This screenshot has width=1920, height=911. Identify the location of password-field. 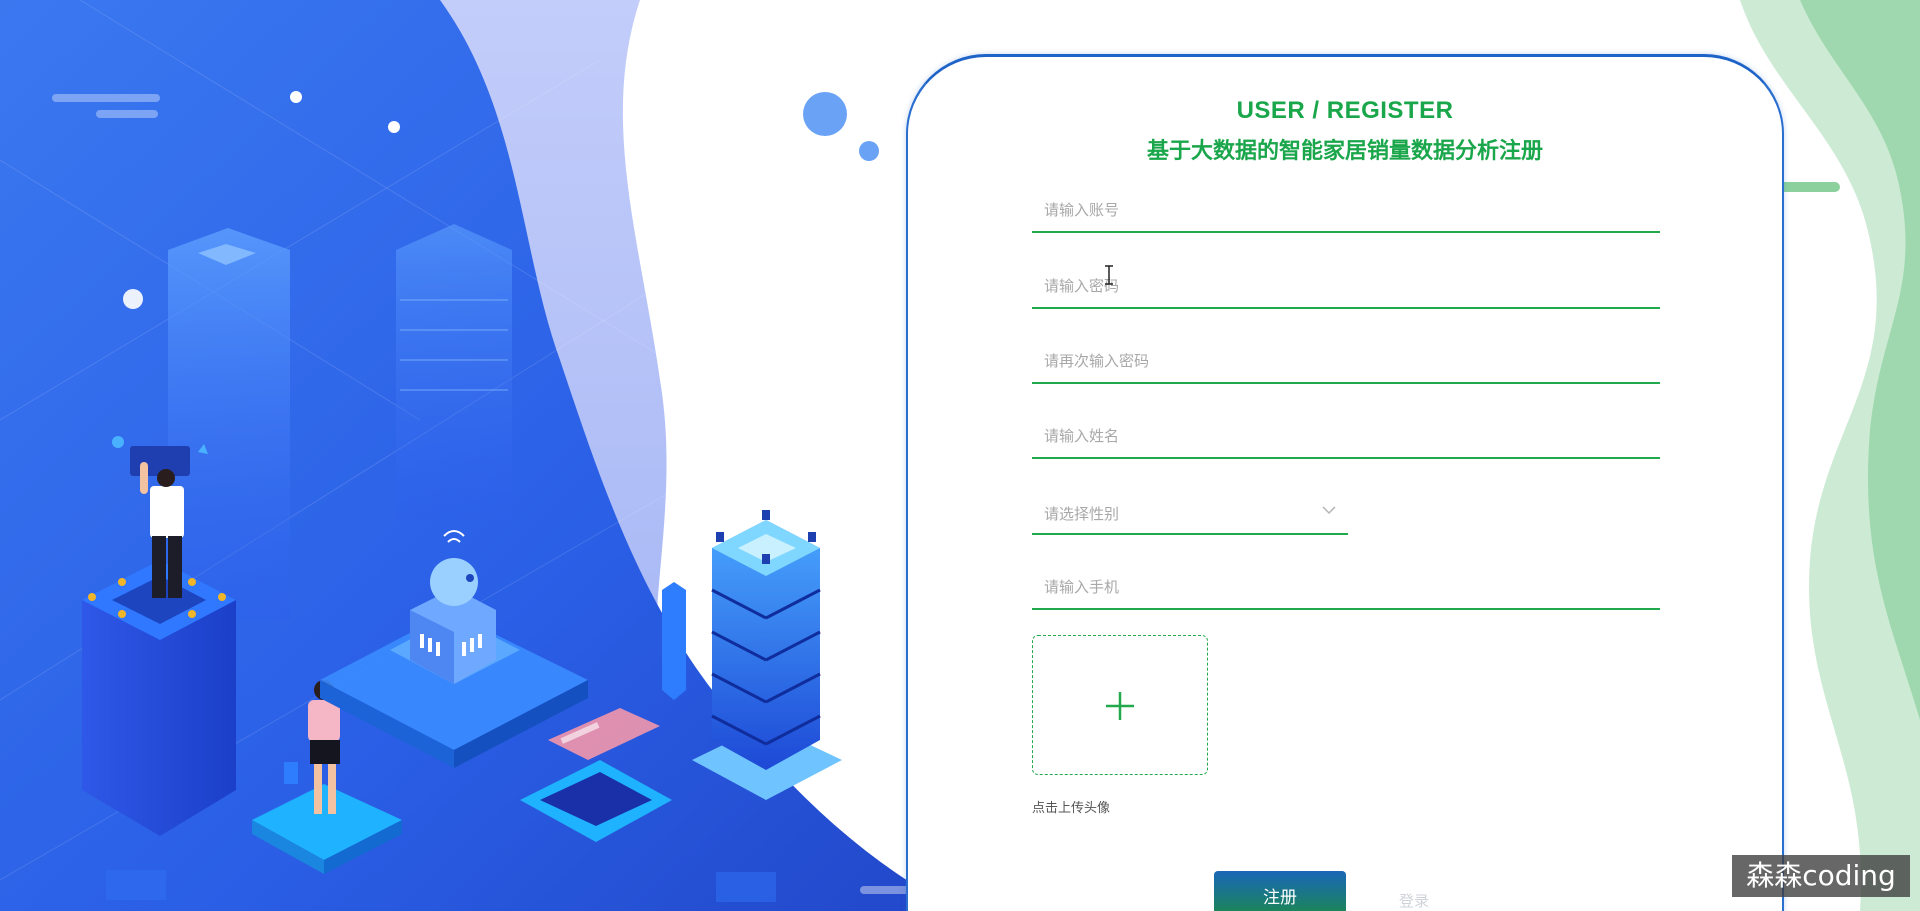
(1346, 285).